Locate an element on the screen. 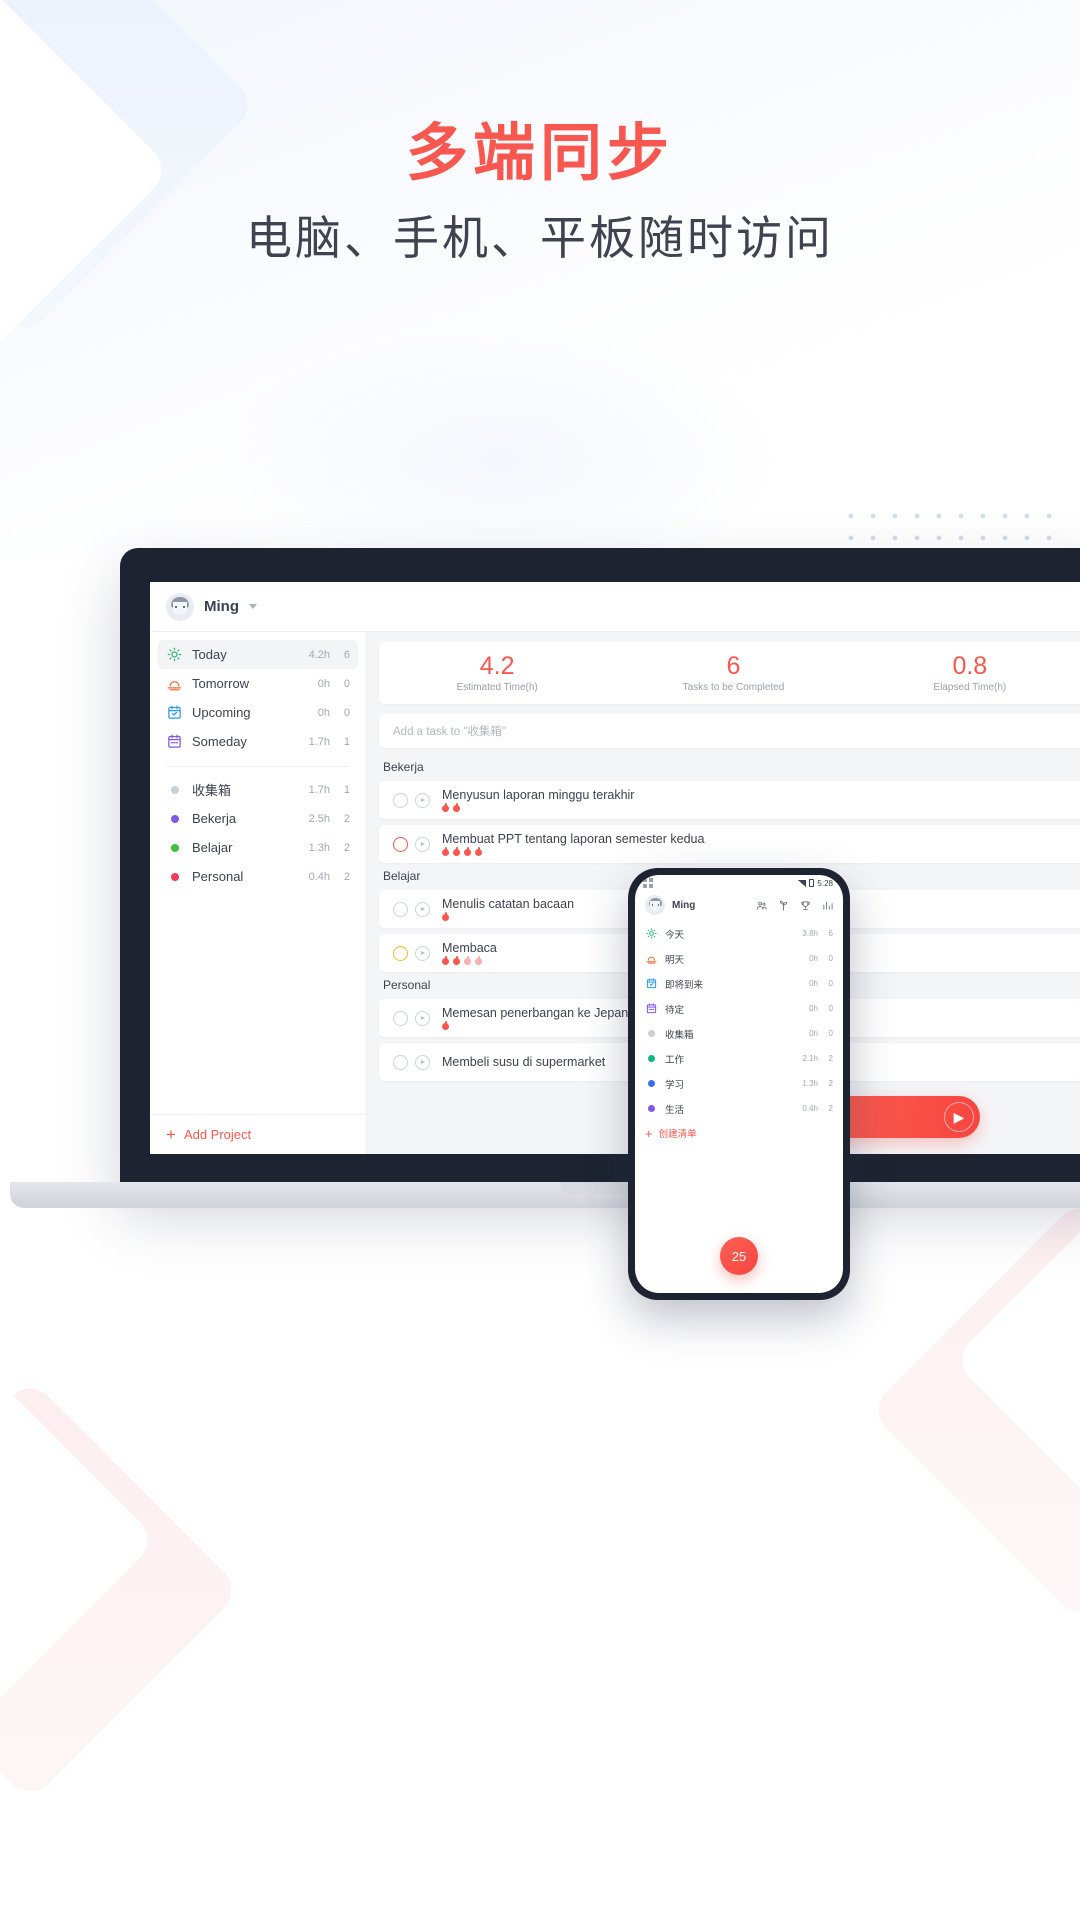 This screenshot has width=1080, height=1920. background-chevron-bottom-left is located at coordinates (121, 1590).